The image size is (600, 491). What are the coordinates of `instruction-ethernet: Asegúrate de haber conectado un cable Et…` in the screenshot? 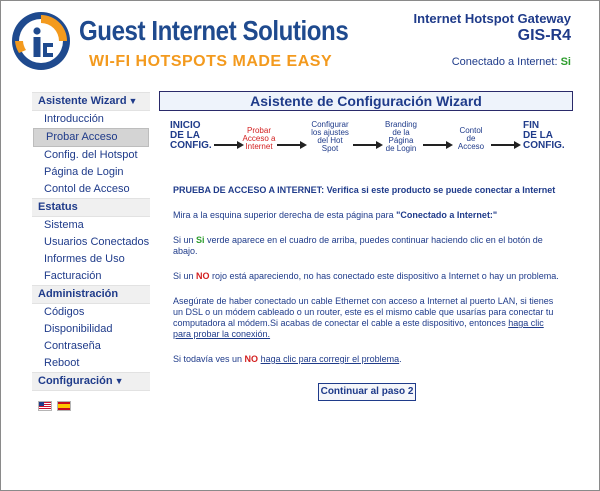 It's located at (363, 317).